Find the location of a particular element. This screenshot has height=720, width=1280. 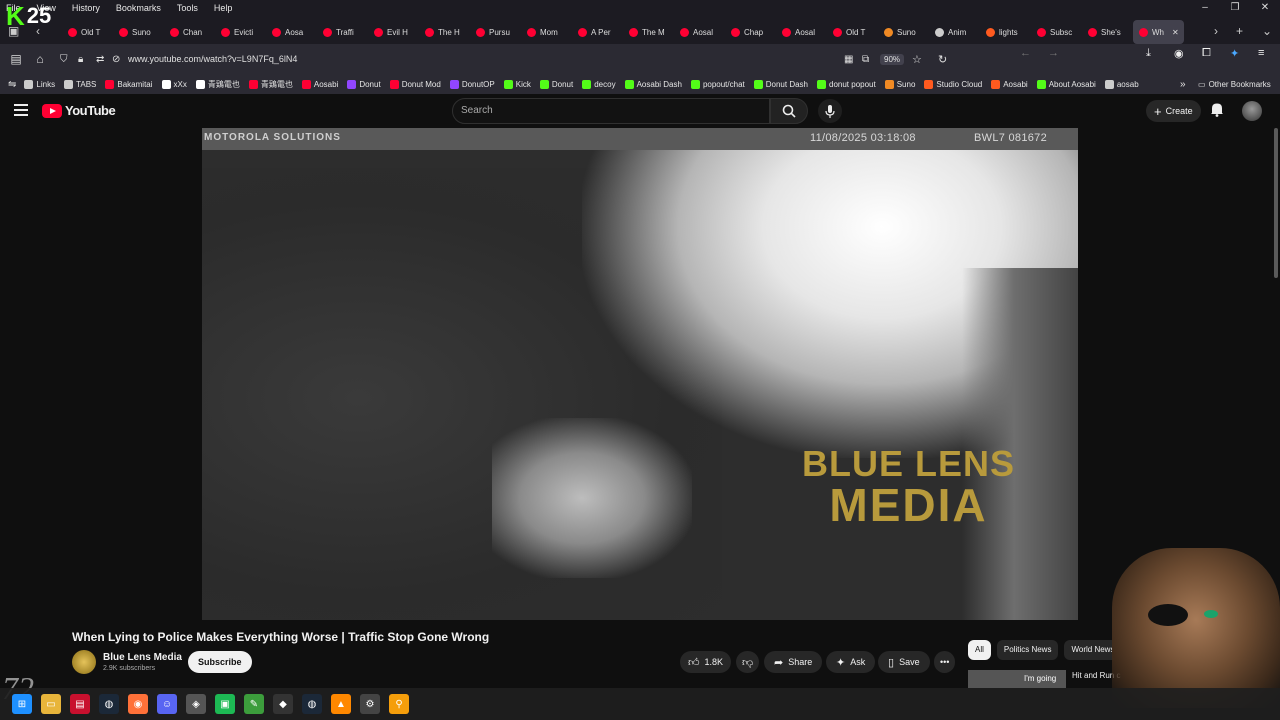

search-button is located at coordinates (789, 111).